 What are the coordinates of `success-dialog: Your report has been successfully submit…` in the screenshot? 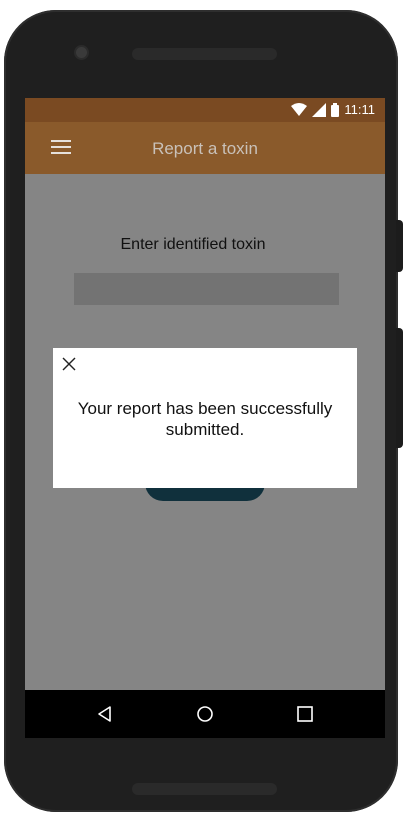 It's located at (205, 418).